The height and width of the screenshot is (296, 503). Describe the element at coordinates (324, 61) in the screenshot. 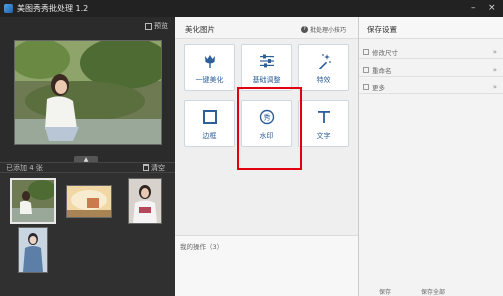

I see `magic-wand-icon` at that location.